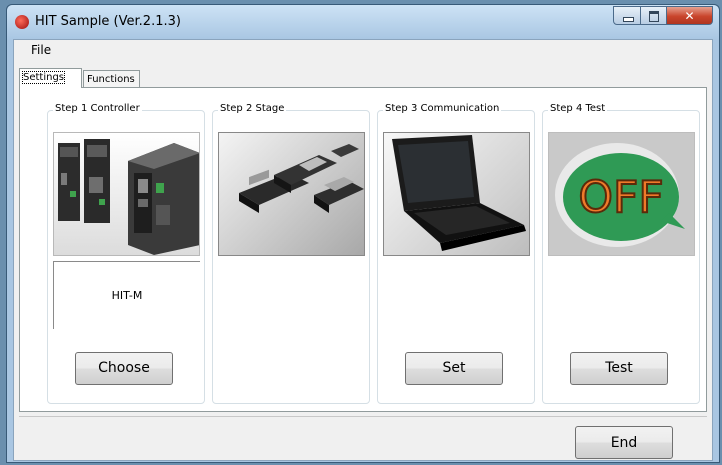  Describe the element at coordinates (624, 442) in the screenshot. I see `end-button: End` at that location.